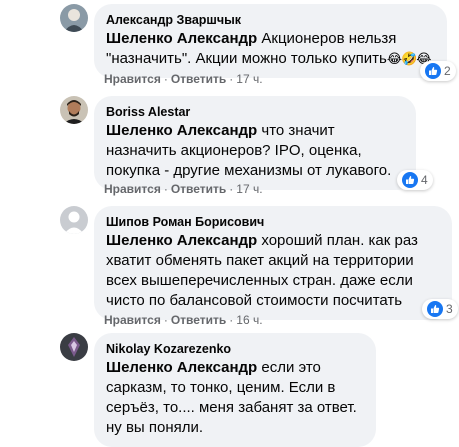 The image size is (459, 447). I want to click on reaction-counter: 4, so click(415, 180).